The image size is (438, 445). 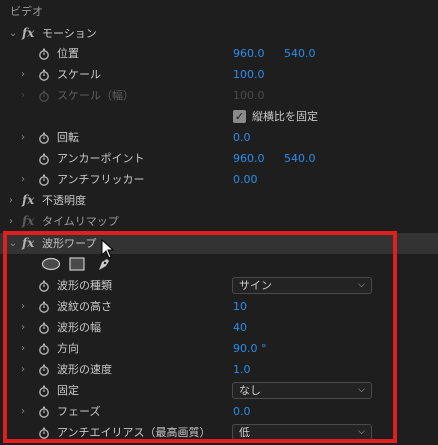 I want to click on motion-label: モーション, so click(x=69, y=33).